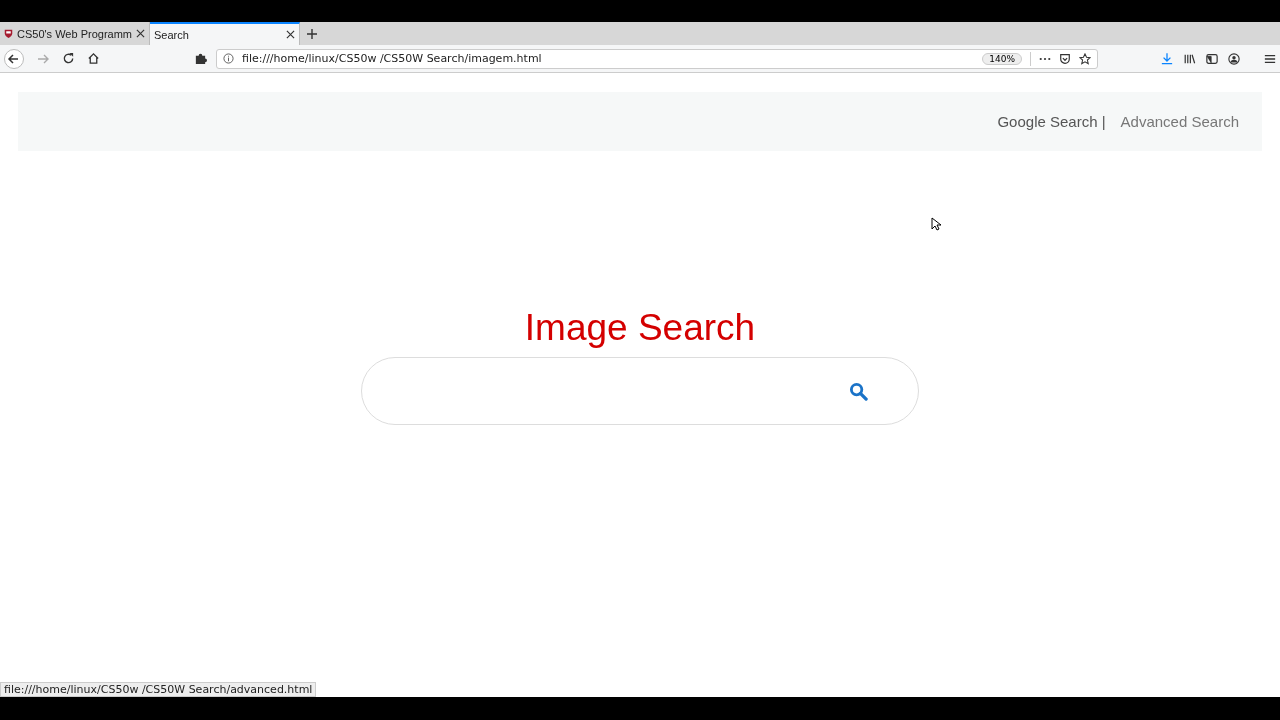 This screenshot has height=720, width=1280. I want to click on shield-icon, so click(8, 33).